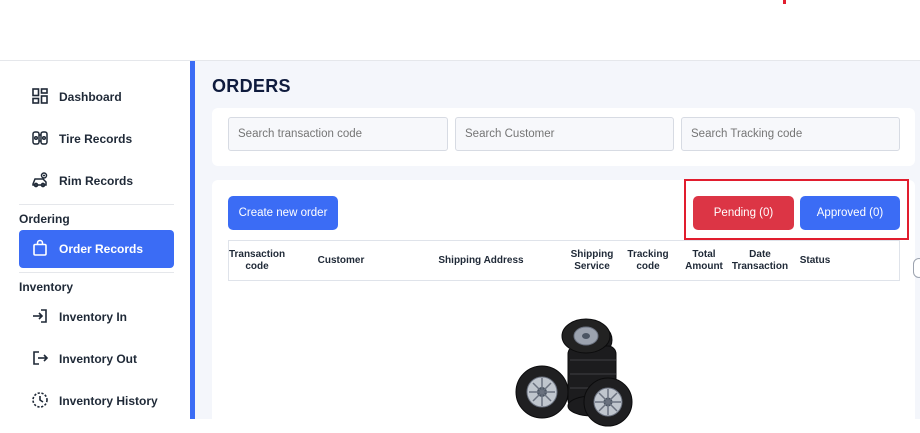 Image resolution: width=920 pixels, height=433 pixels. What do you see at coordinates (760, 260) in the screenshot?
I see `column-header-date-transaction: Date Transaction` at bounding box center [760, 260].